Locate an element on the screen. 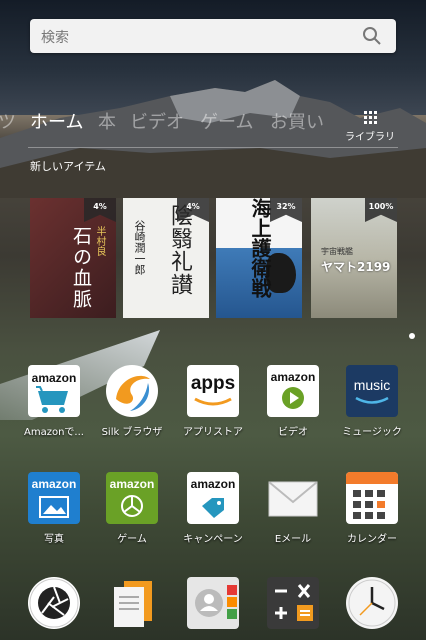 The image size is (426, 640). app-music: music ミュージック is located at coordinates (372, 401).